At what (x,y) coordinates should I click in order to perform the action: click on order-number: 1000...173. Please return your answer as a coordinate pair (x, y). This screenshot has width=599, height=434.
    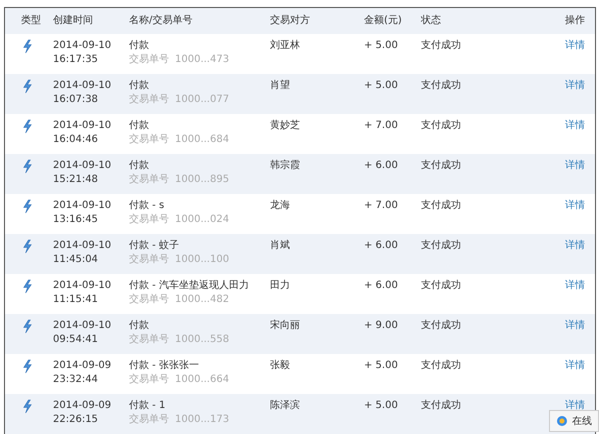
    Looking at the image, I should click on (202, 420).